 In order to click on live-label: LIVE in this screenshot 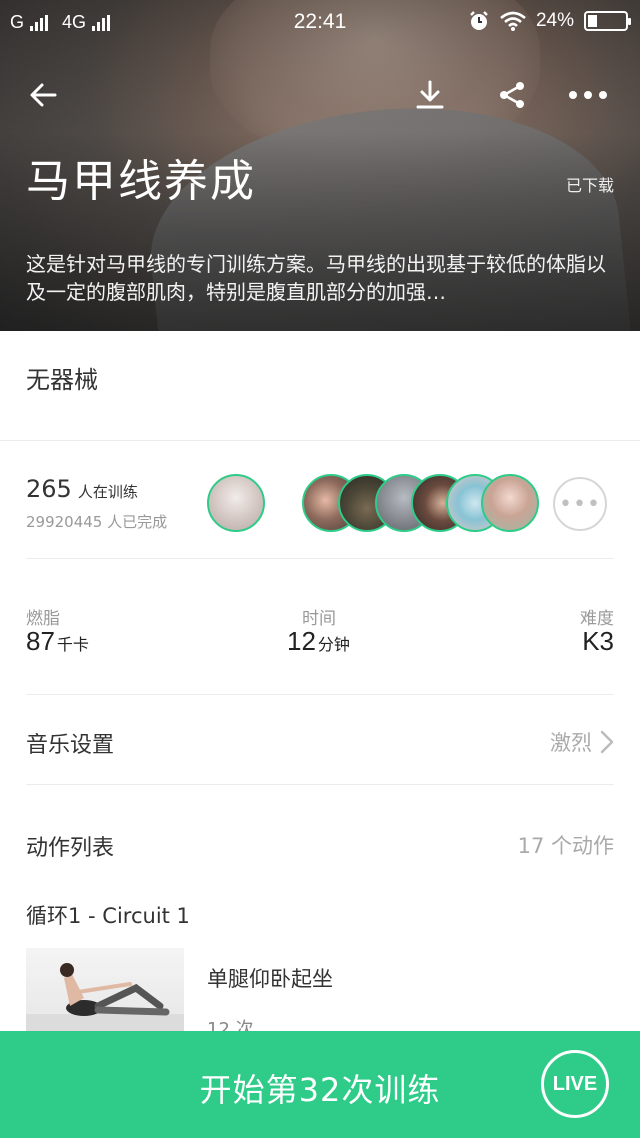, I will do `click(575, 1083)`.